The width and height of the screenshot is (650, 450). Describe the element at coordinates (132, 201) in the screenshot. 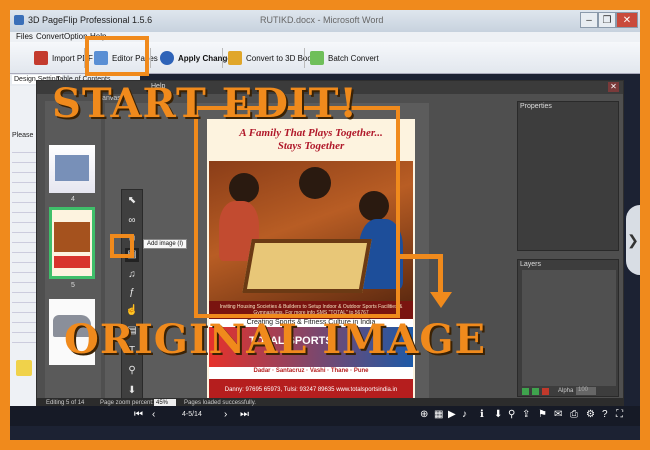

I see `select-tool-icon: ⬉` at that location.